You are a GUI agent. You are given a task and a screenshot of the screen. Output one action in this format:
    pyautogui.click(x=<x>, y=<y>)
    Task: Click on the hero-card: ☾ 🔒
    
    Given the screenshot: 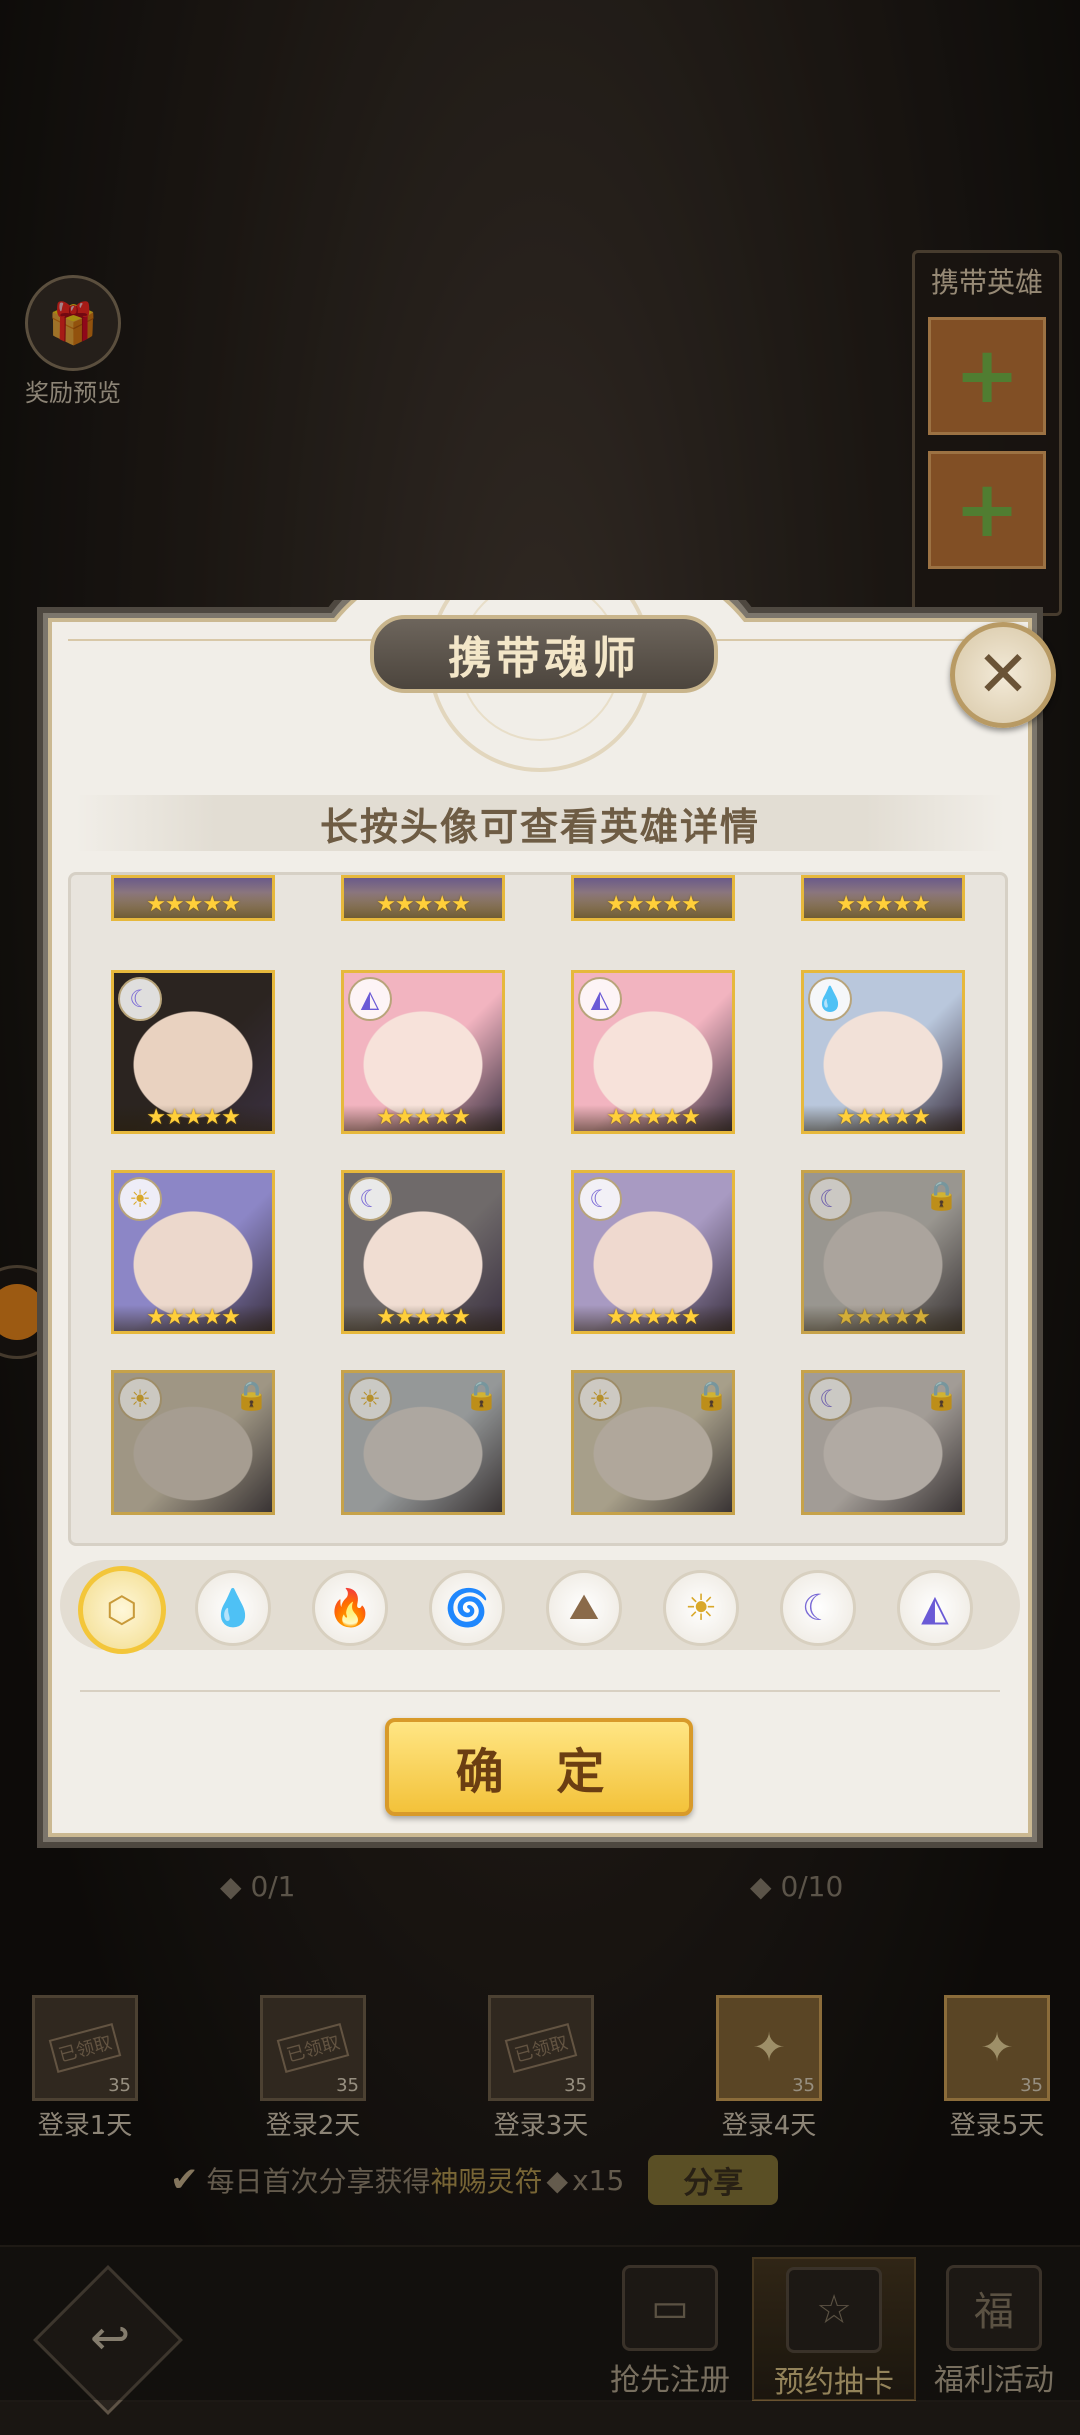 What is the action you would take?
    pyautogui.click(x=883, y=1442)
    